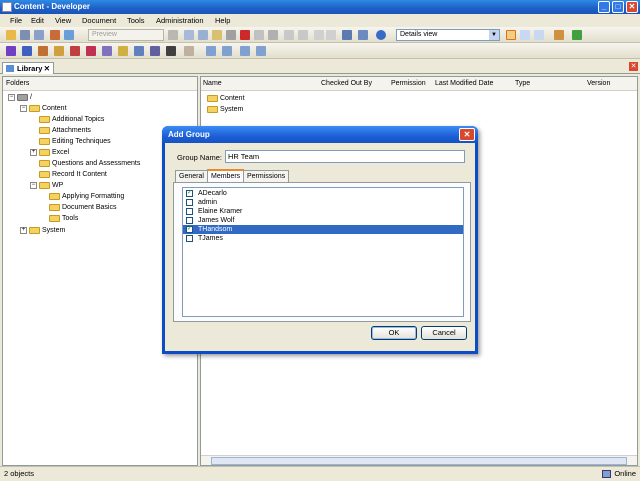 This screenshot has height=481, width=640. Describe the element at coordinates (225, 109) in the screenshot. I see `list-item: System` at that location.